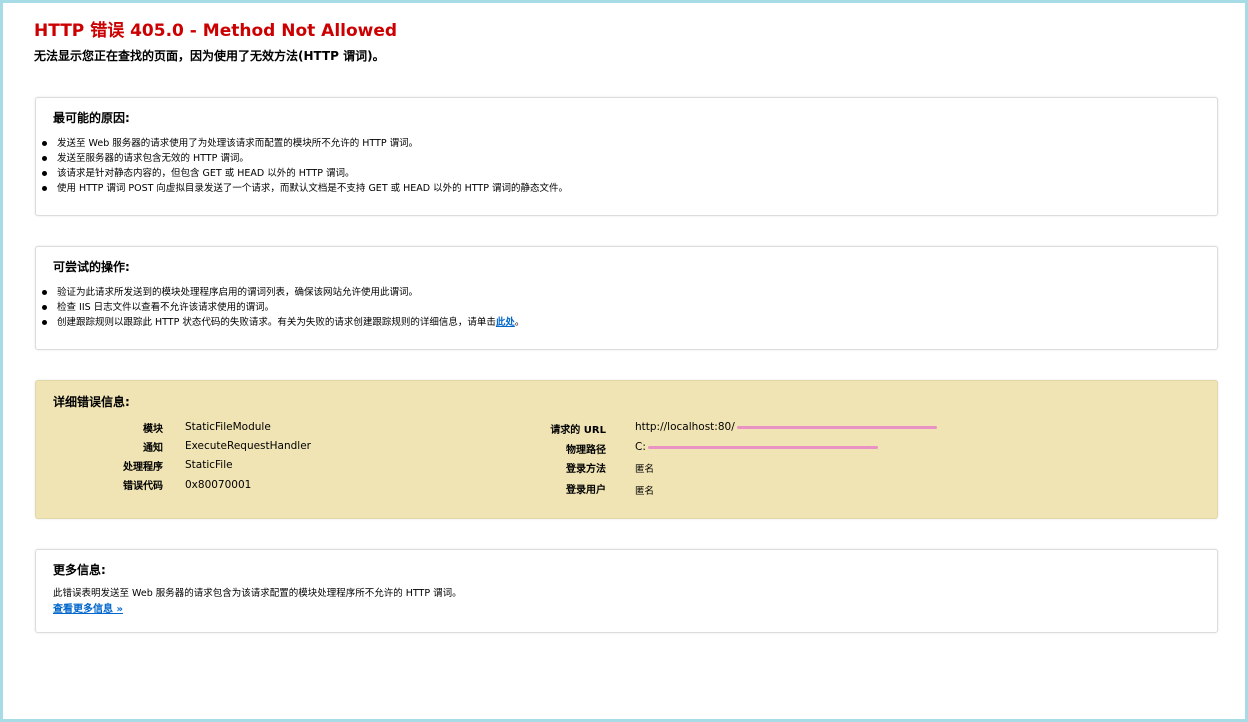 The width and height of the screenshot is (1248, 722). Describe the element at coordinates (283, 292) in the screenshot. I see `list-item: 验证为此请求所发送到的模块处理程序启用的谓词列表，确保该网站允许使用此谓词。` at that location.